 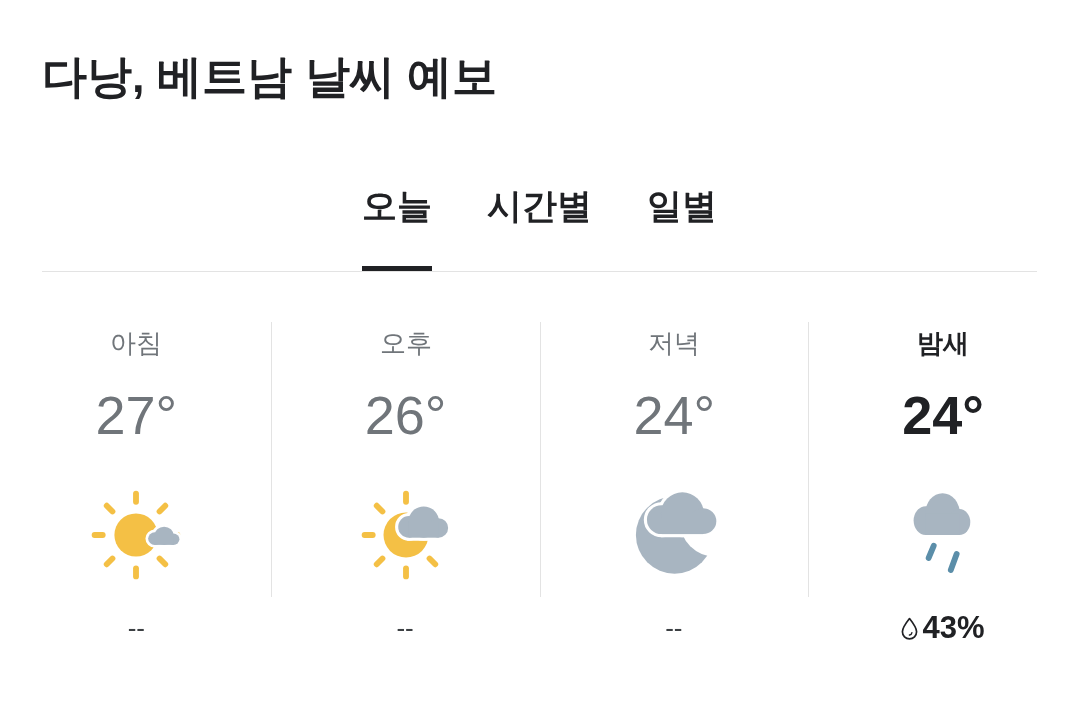 What do you see at coordinates (405, 415) in the screenshot?
I see `temperature-text: 26°` at bounding box center [405, 415].